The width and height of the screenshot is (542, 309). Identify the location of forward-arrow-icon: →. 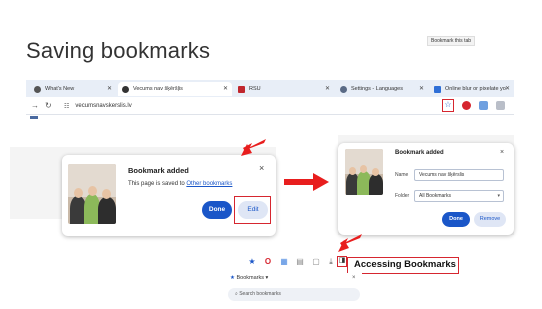
(35, 105).